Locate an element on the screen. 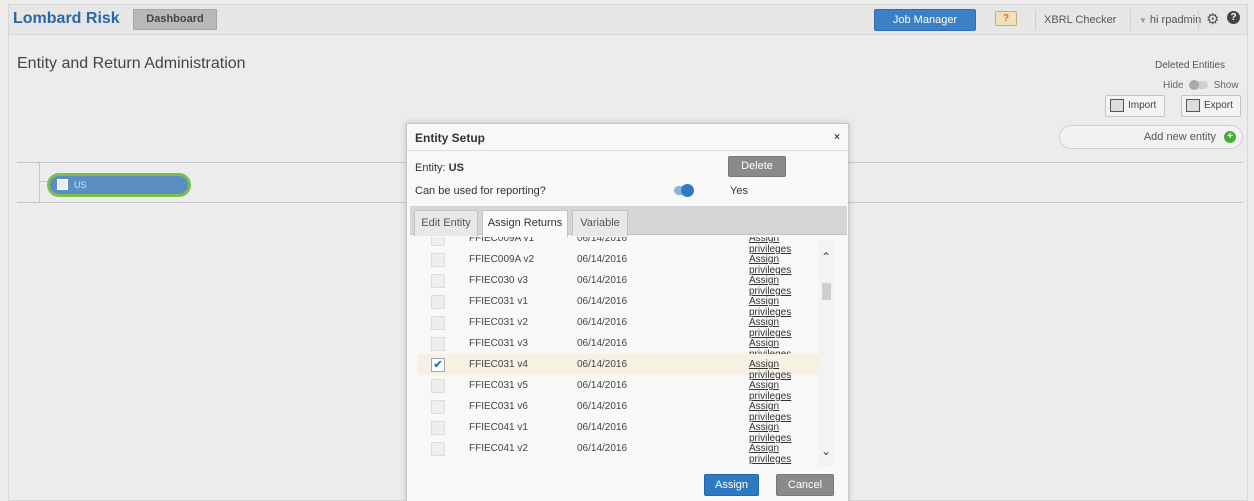  list-item: FFIEC030 v3 06/14/2016 Assign privileges is located at coordinates (619, 283).